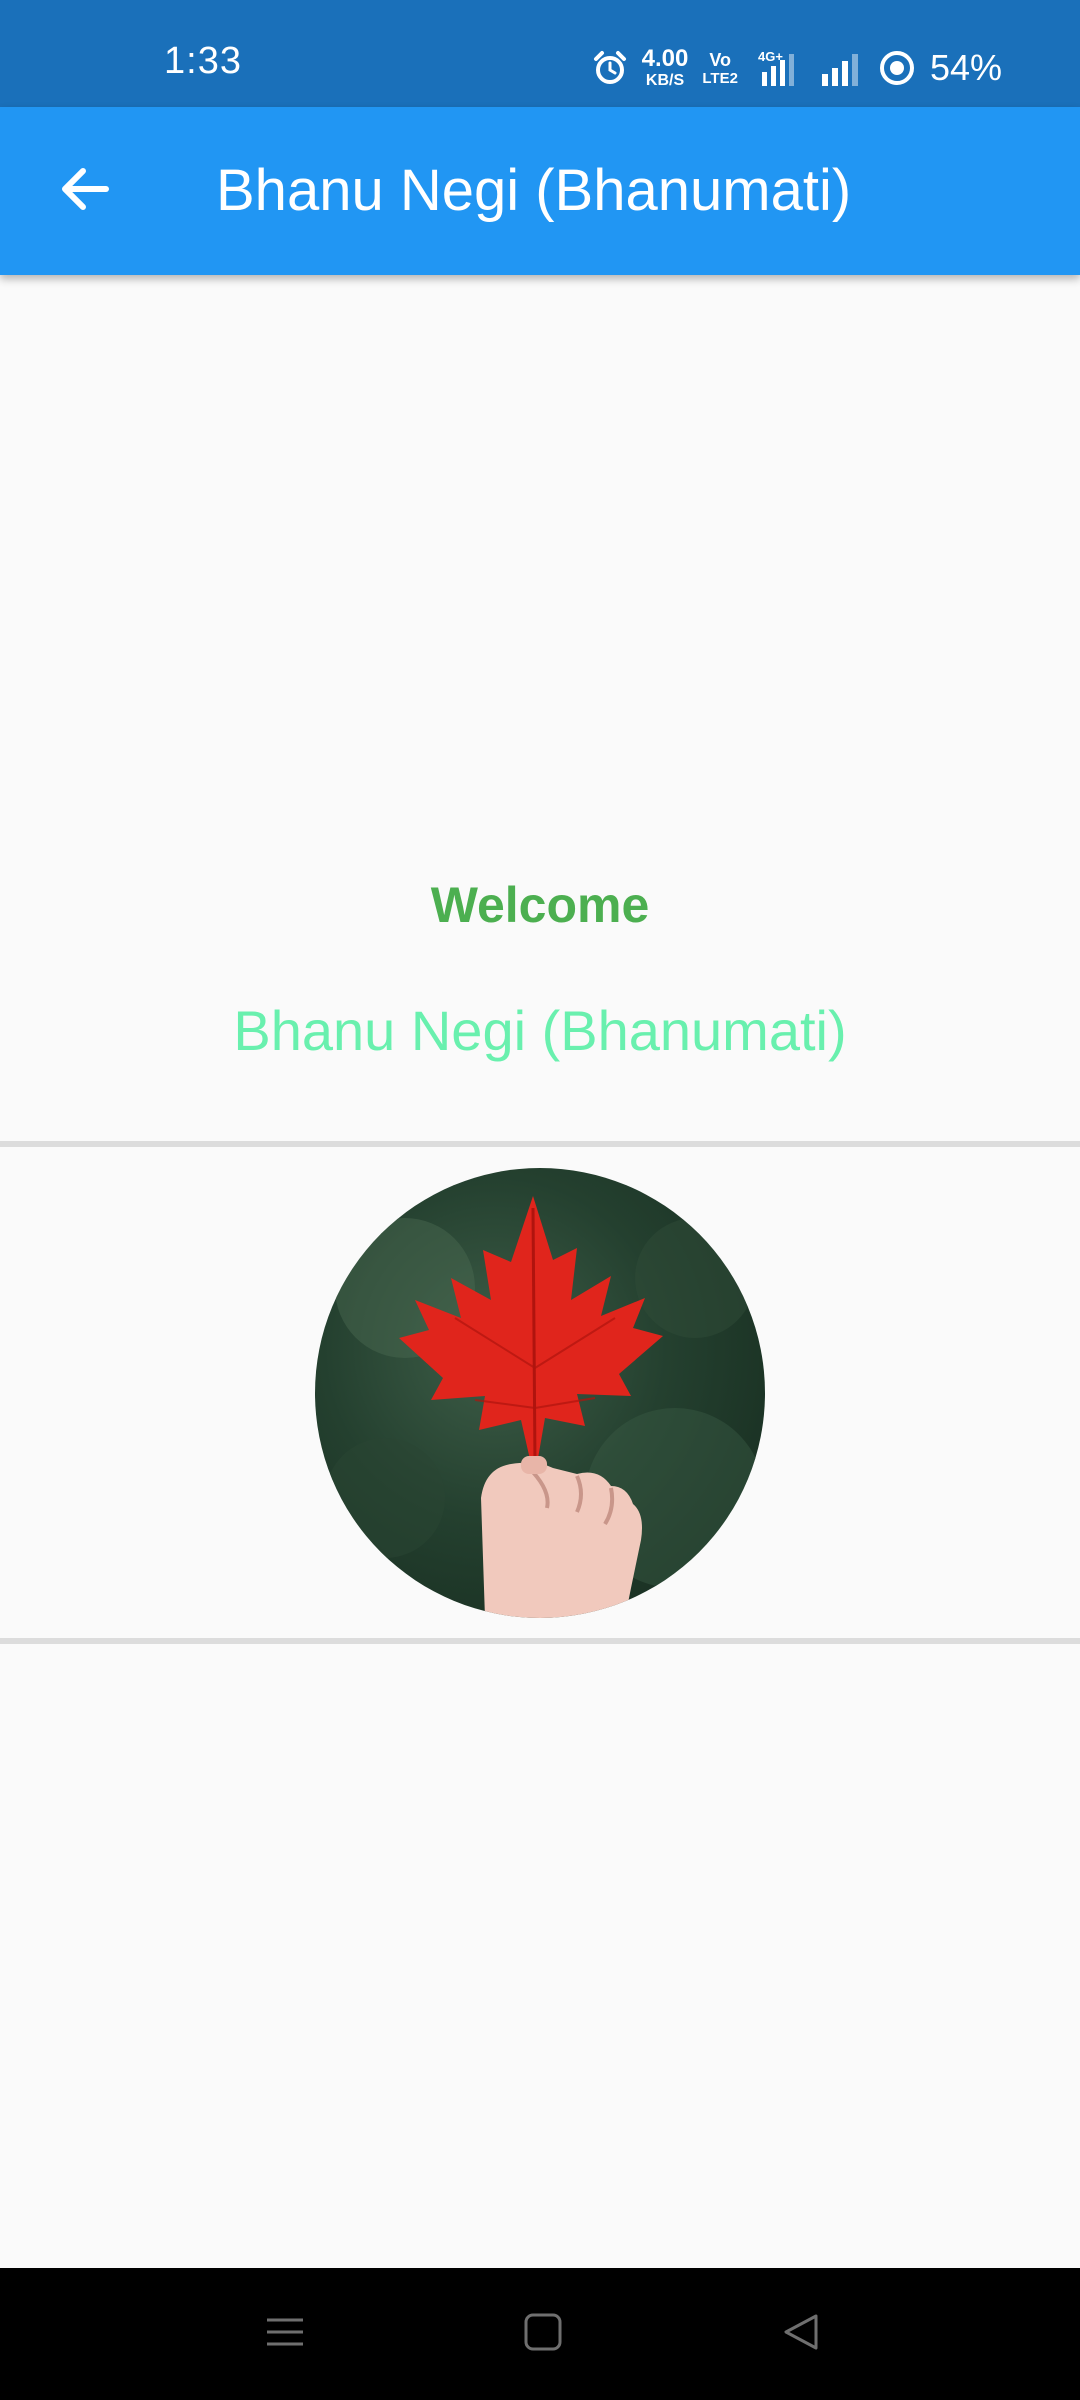  I want to click on network-type-label: 4G+, so click(770, 56).